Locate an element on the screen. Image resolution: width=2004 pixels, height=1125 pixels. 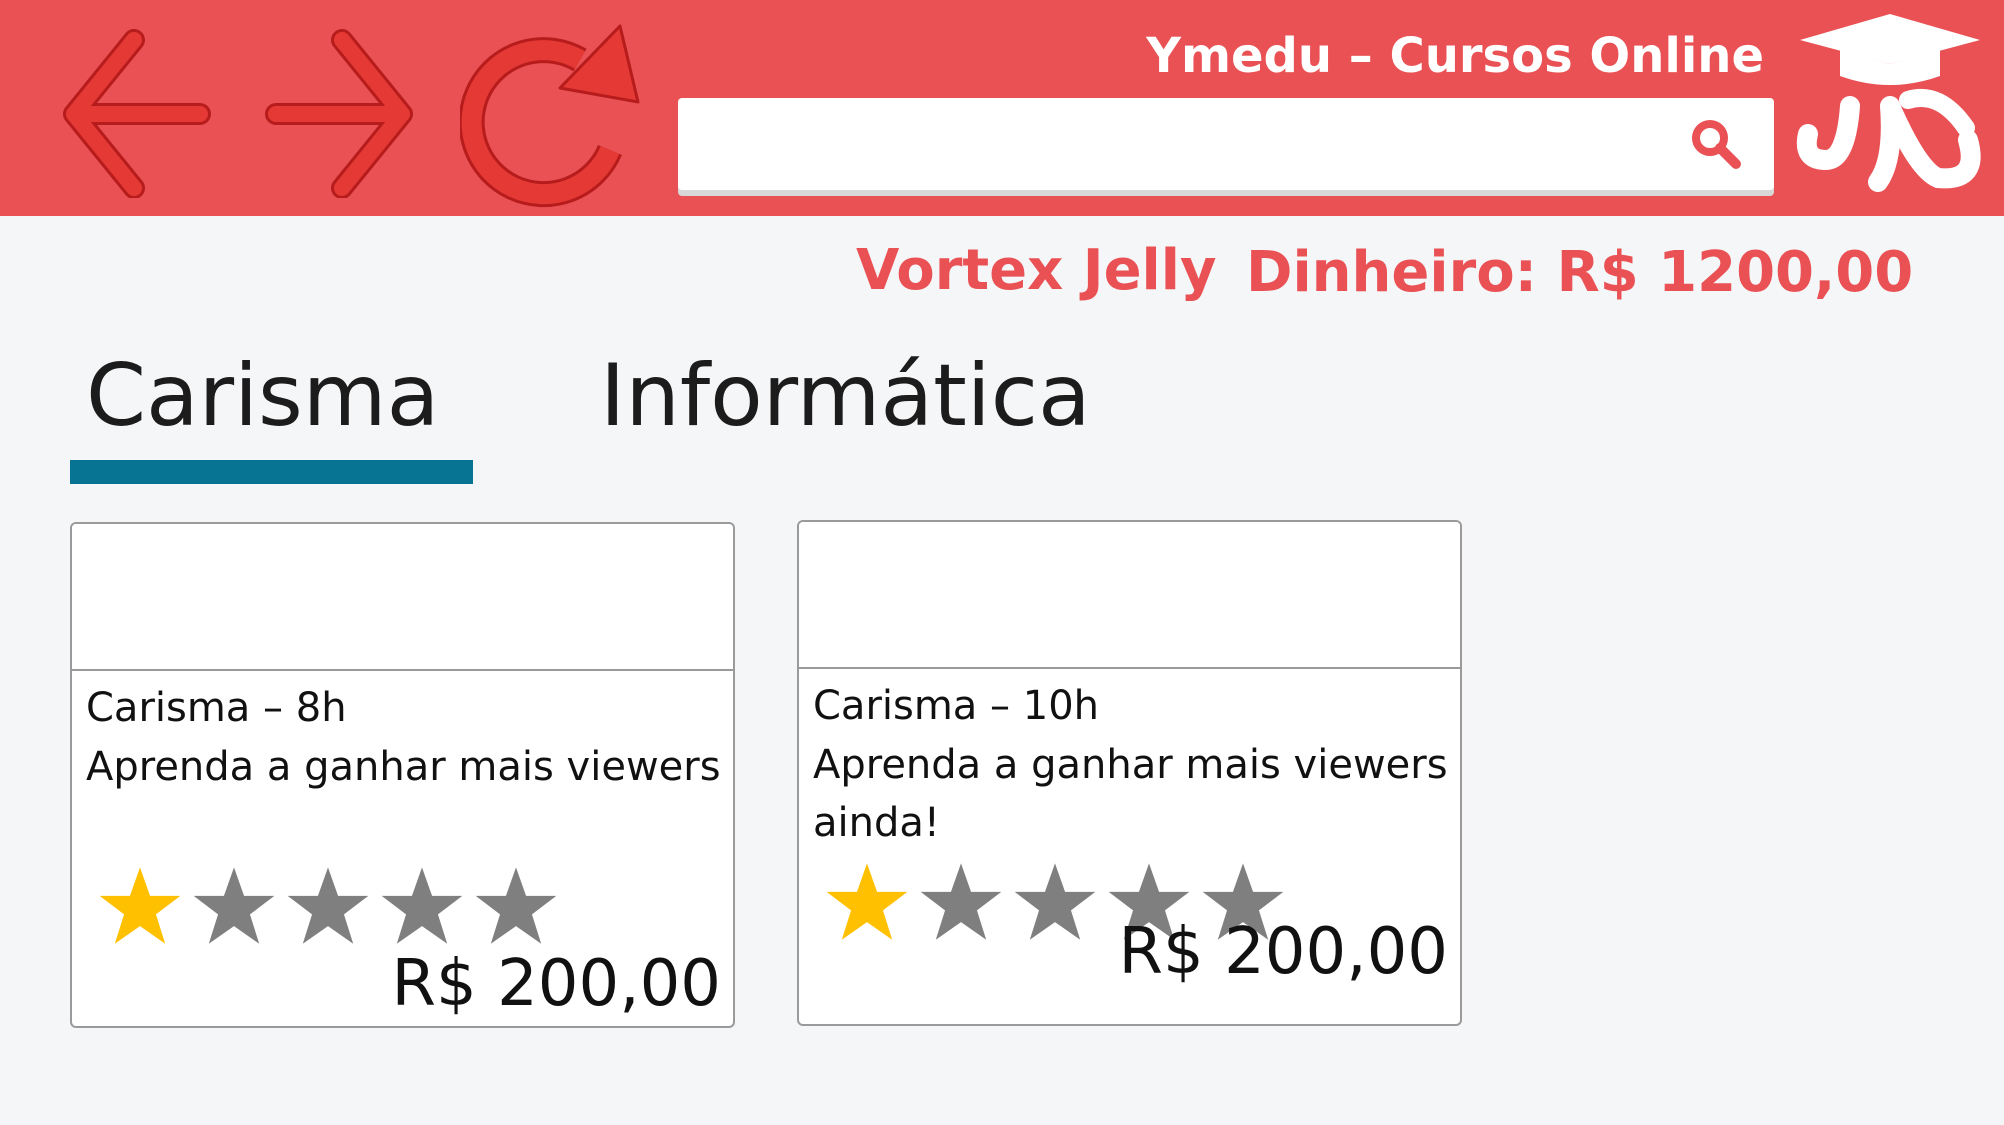
money-balance: Dinheiro: R$ 1200,00 is located at coordinates (1579, 273).